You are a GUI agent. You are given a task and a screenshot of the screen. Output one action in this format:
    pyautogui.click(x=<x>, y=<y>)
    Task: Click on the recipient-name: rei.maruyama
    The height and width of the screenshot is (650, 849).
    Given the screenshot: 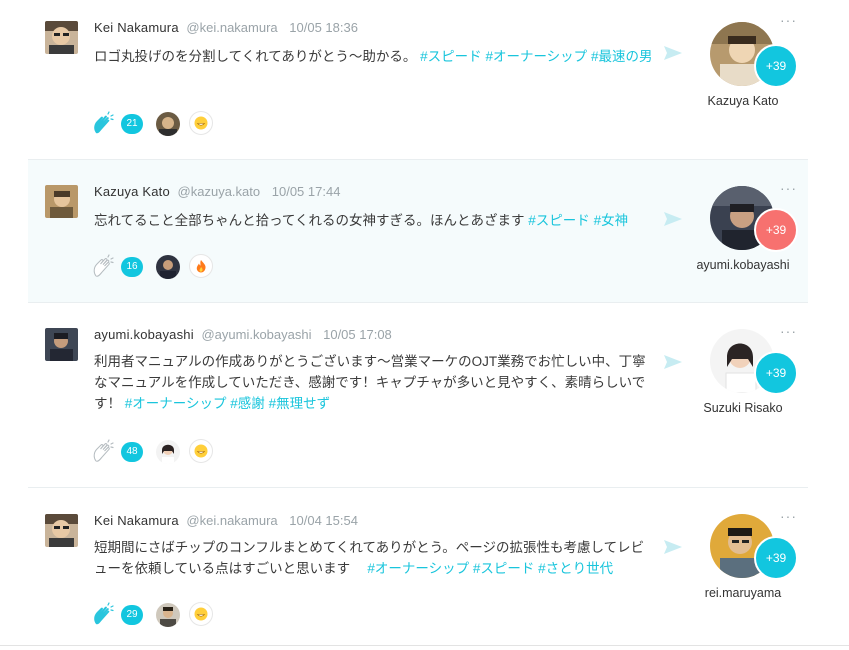 What is the action you would take?
    pyautogui.click(x=743, y=593)
    